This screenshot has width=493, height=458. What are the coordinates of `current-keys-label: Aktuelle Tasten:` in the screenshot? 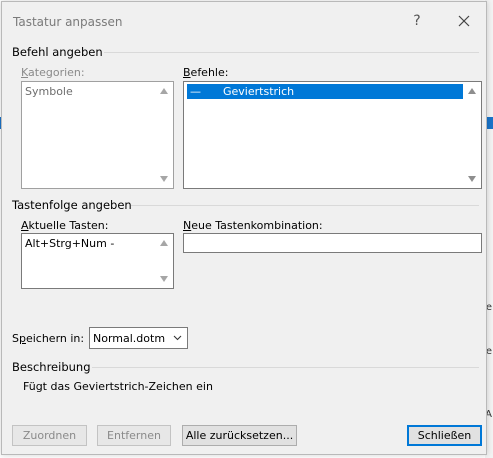 It's located at (65, 225).